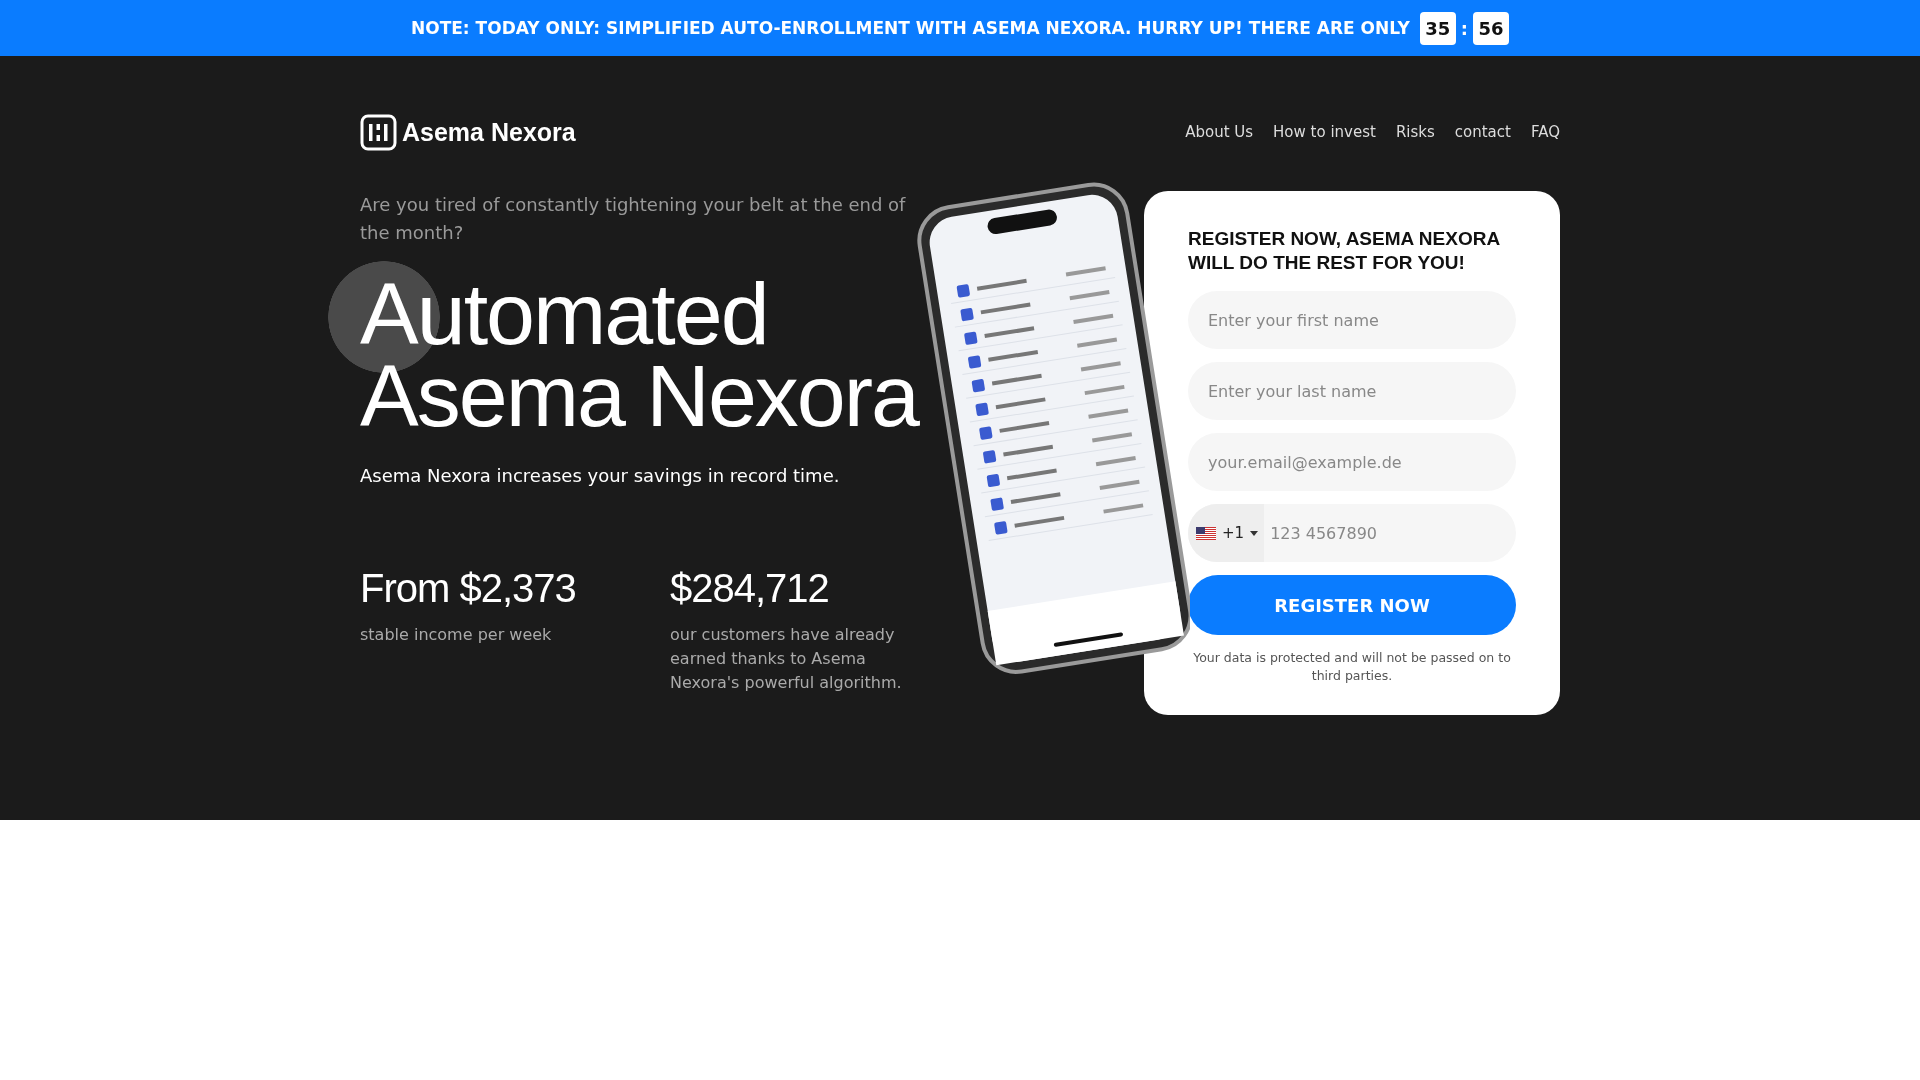 The height and width of the screenshot is (1080, 1920). Describe the element at coordinates (1324, 132) in the screenshot. I see `nav-link: How to invest` at that location.